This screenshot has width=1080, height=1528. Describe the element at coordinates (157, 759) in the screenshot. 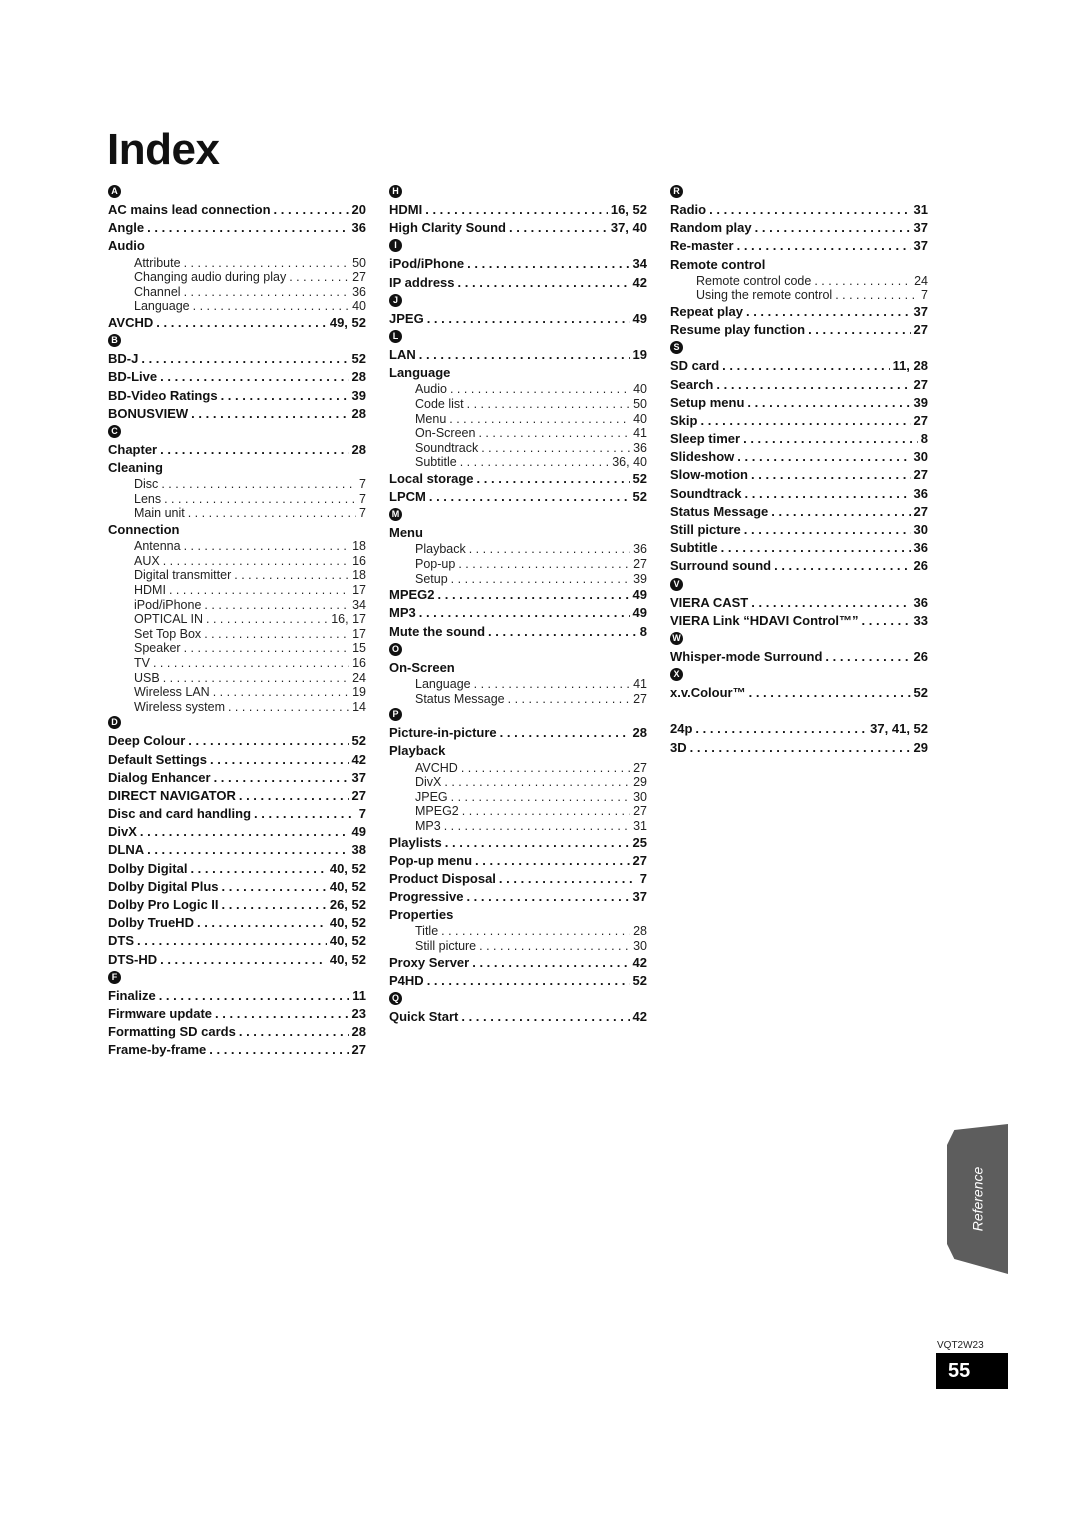

I see `entry-label: Default Settings` at that location.